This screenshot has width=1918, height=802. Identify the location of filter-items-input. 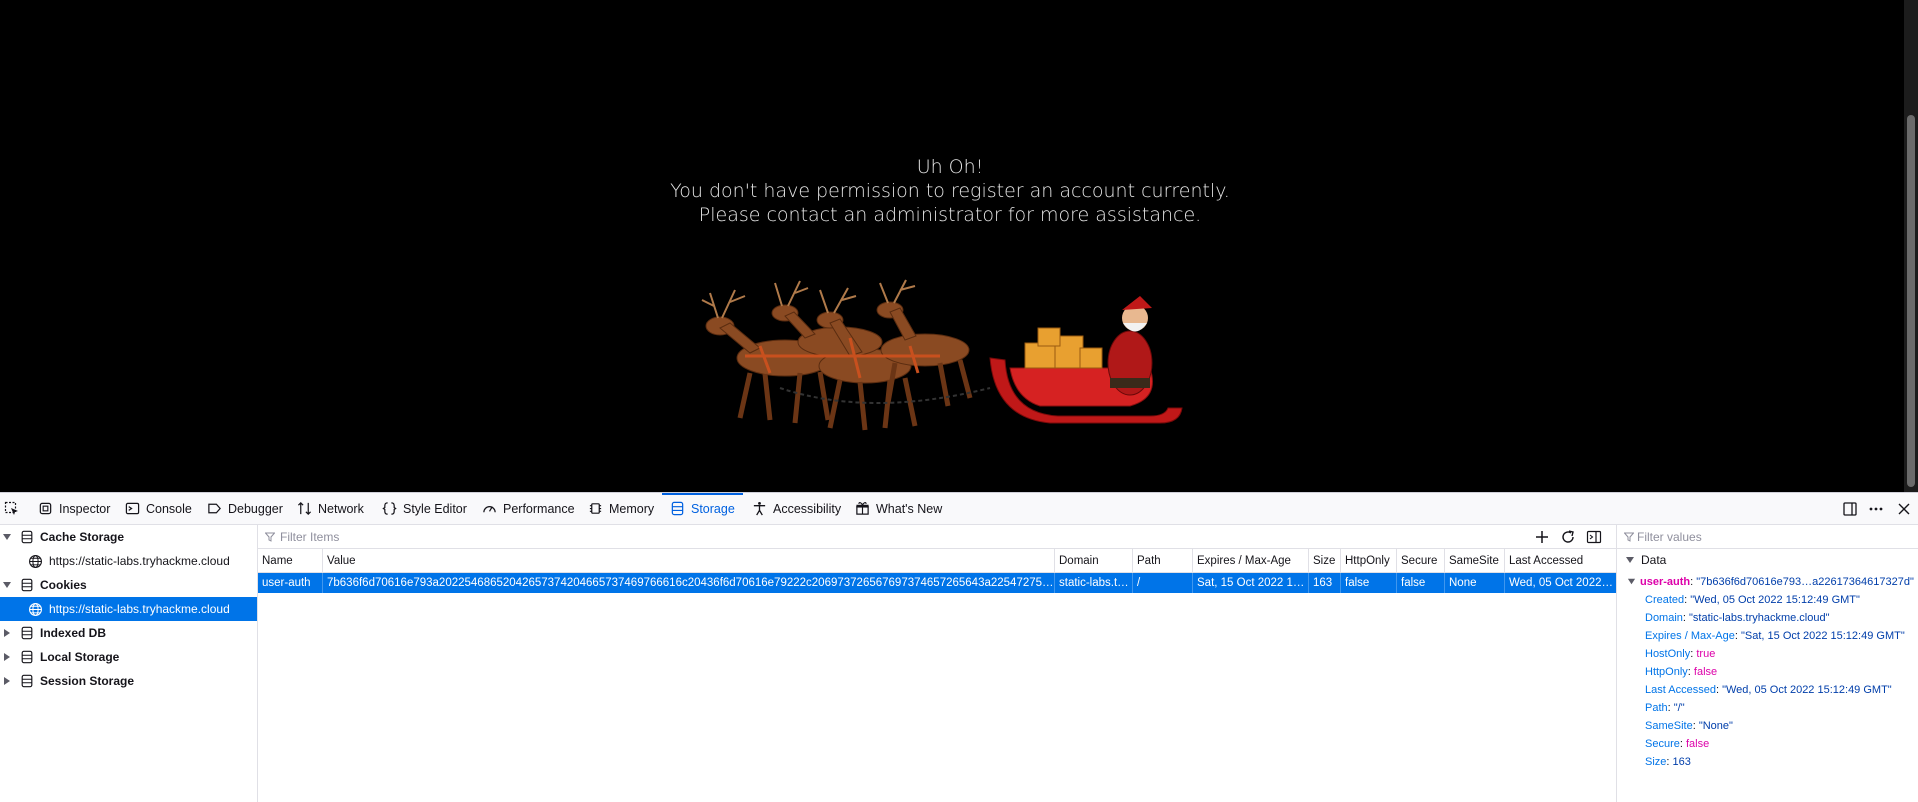
(780, 537).